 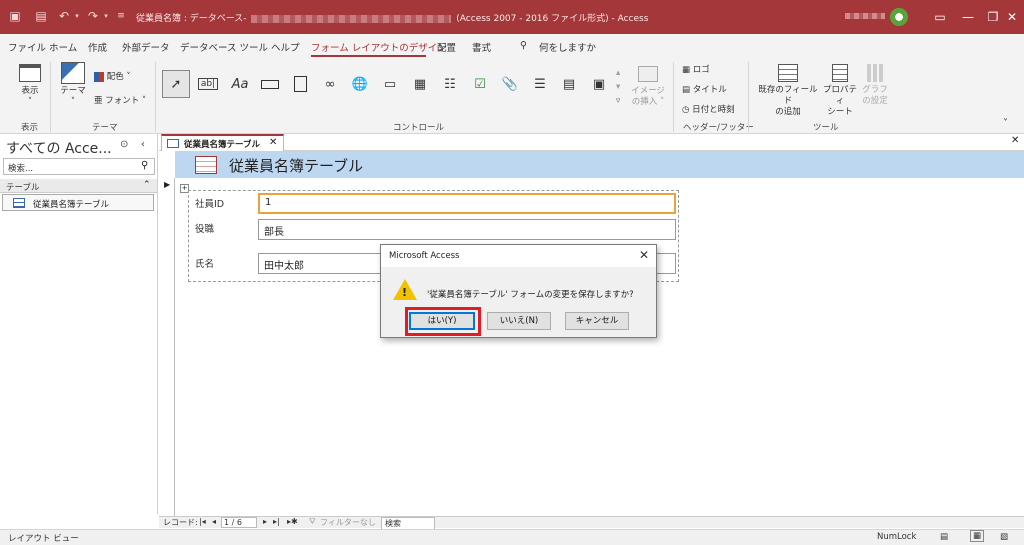 What do you see at coordinates (450, 84) in the screenshot?
I see `page-break-icon: ☷` at bounding box center [450, 84].